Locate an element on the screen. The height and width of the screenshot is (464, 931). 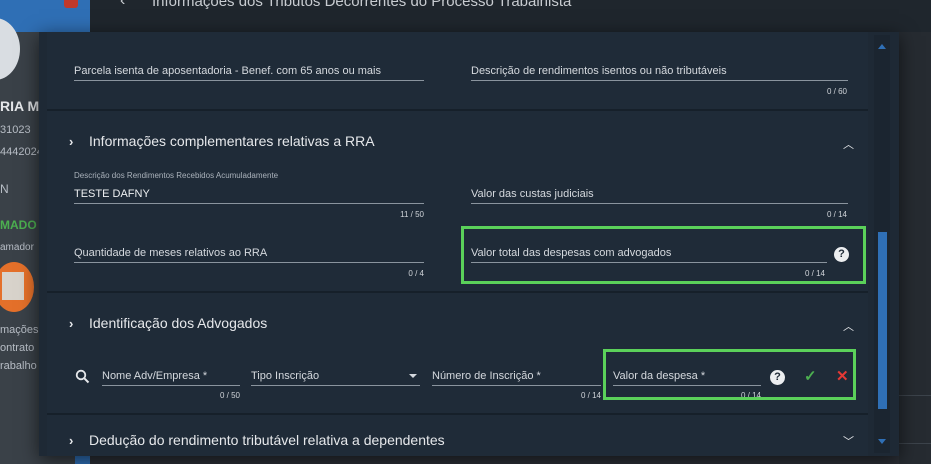
dialog-scrollbar is located at coordinates (882, 244).